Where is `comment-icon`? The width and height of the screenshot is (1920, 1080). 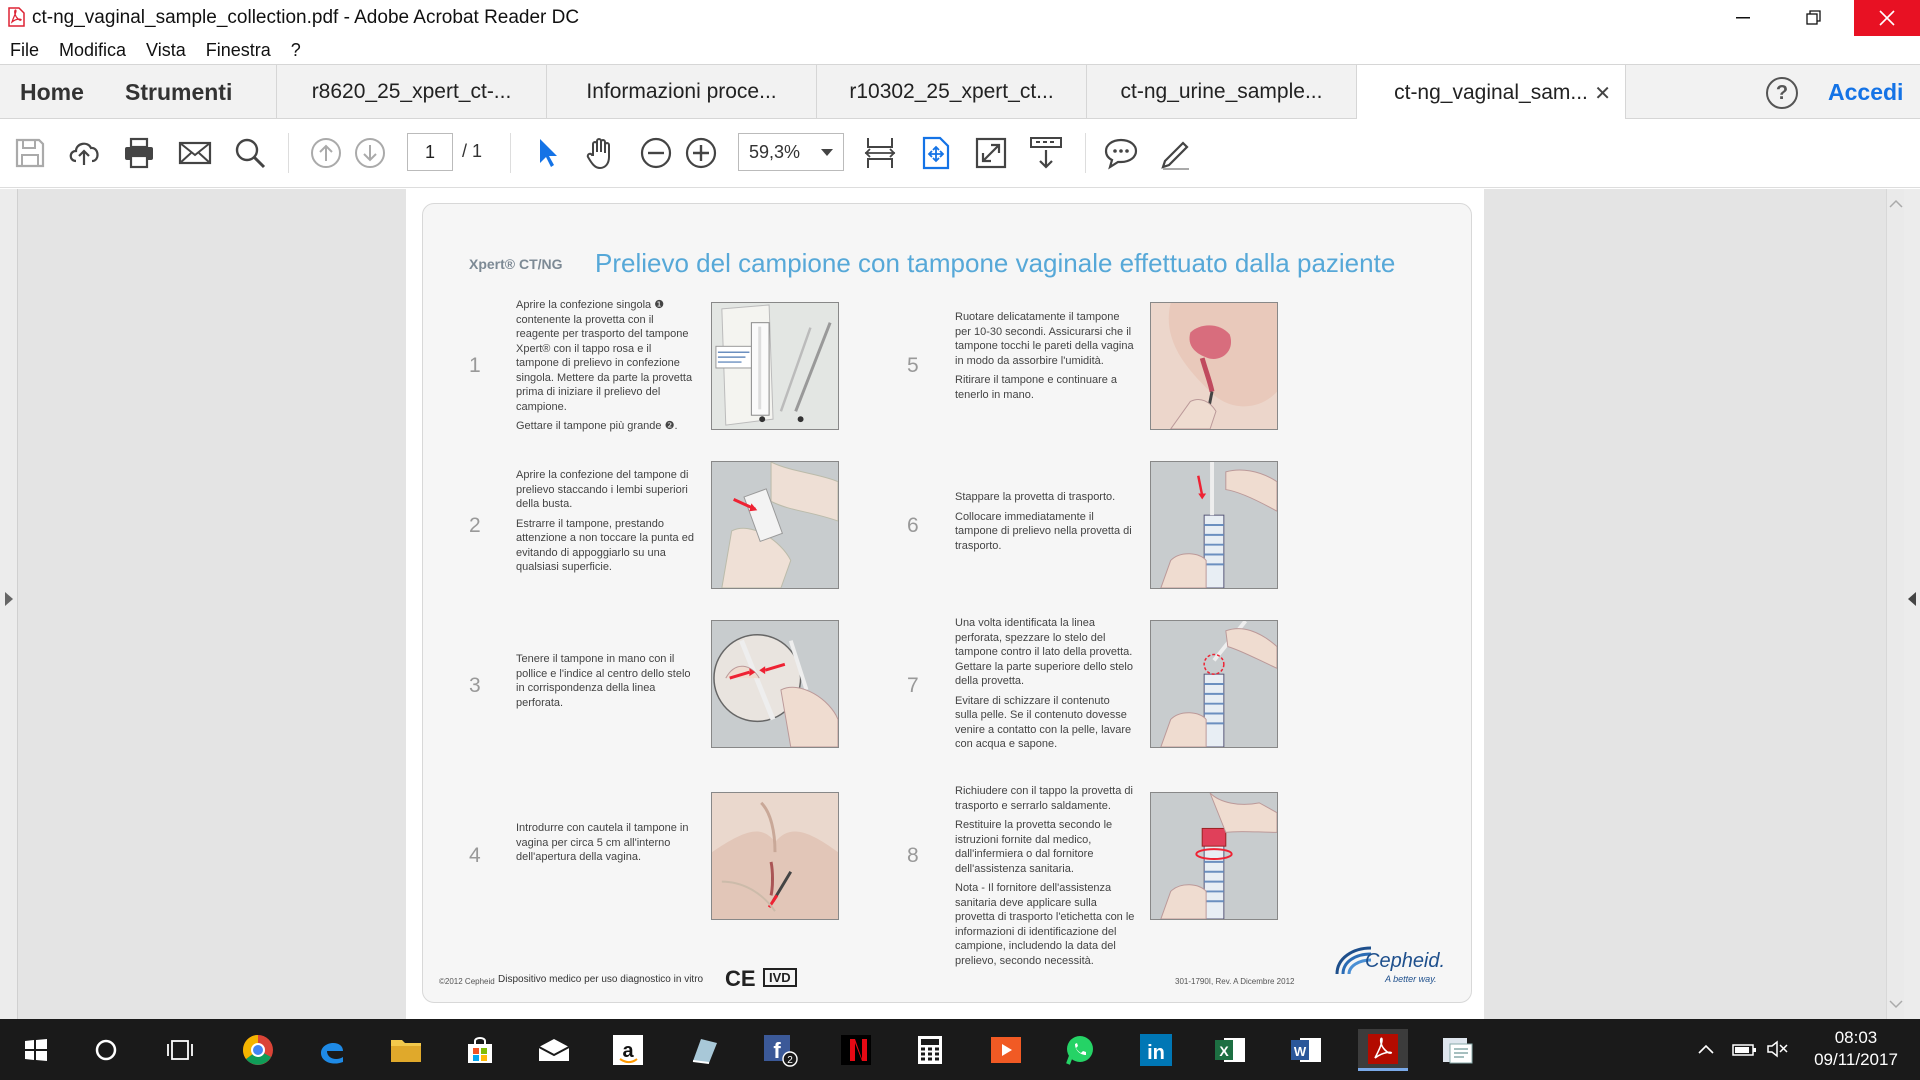 comment-icon is located at coordinates (1121, 153).